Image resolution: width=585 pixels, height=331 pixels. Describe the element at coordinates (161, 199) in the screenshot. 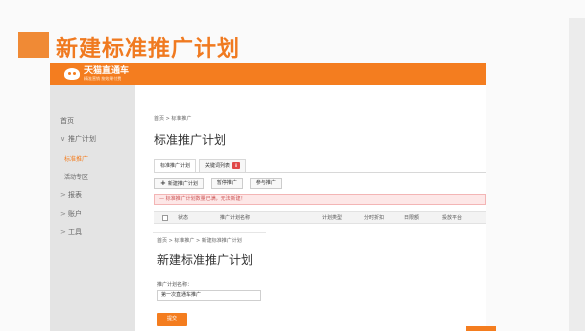

I see `warning-icon: —` at that location.